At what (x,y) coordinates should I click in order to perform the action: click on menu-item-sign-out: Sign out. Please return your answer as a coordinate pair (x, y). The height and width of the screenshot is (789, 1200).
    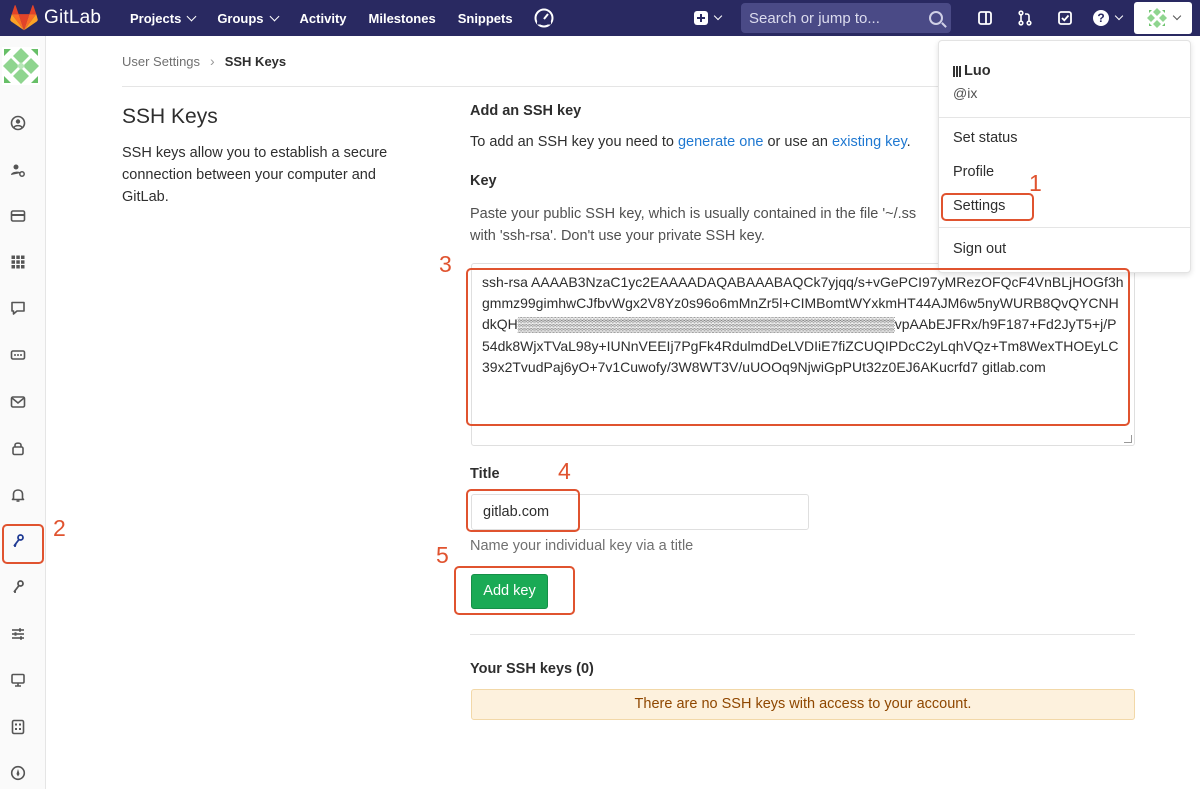
    Looking at the image, I should click on (979, 249).